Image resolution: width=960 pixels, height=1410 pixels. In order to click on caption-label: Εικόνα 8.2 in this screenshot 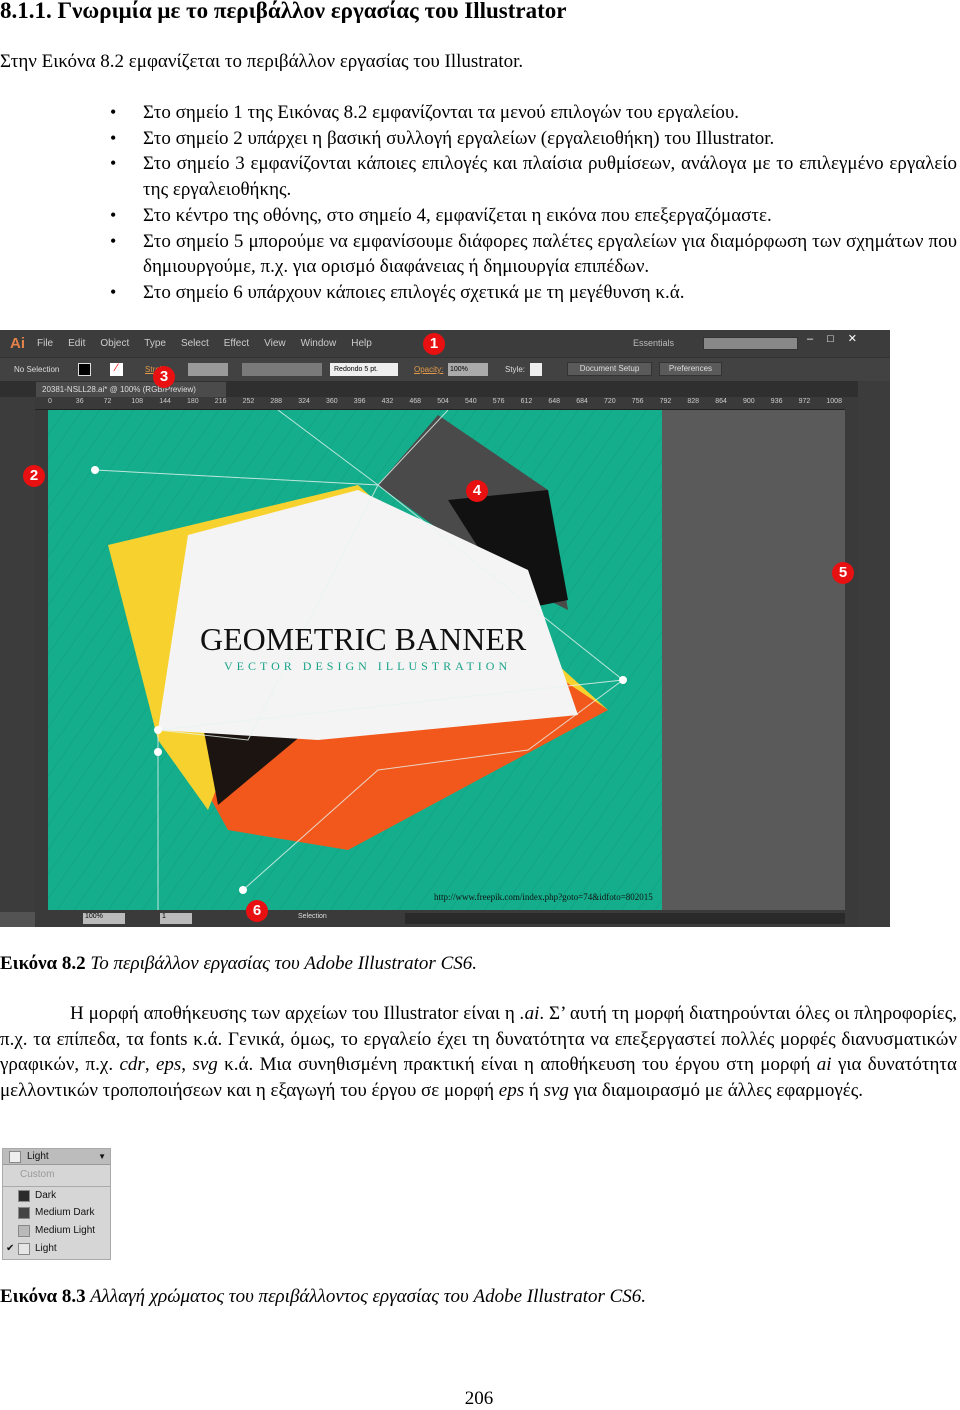, I will do `click(43, 963)`.